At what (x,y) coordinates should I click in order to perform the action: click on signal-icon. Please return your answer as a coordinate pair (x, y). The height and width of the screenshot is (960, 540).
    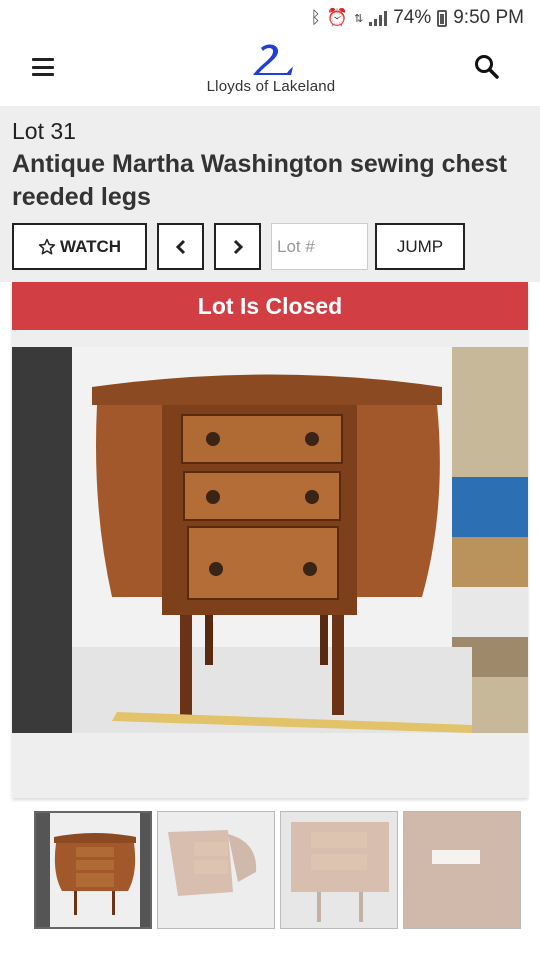
    Looking at the image, I should click on (378, 18).